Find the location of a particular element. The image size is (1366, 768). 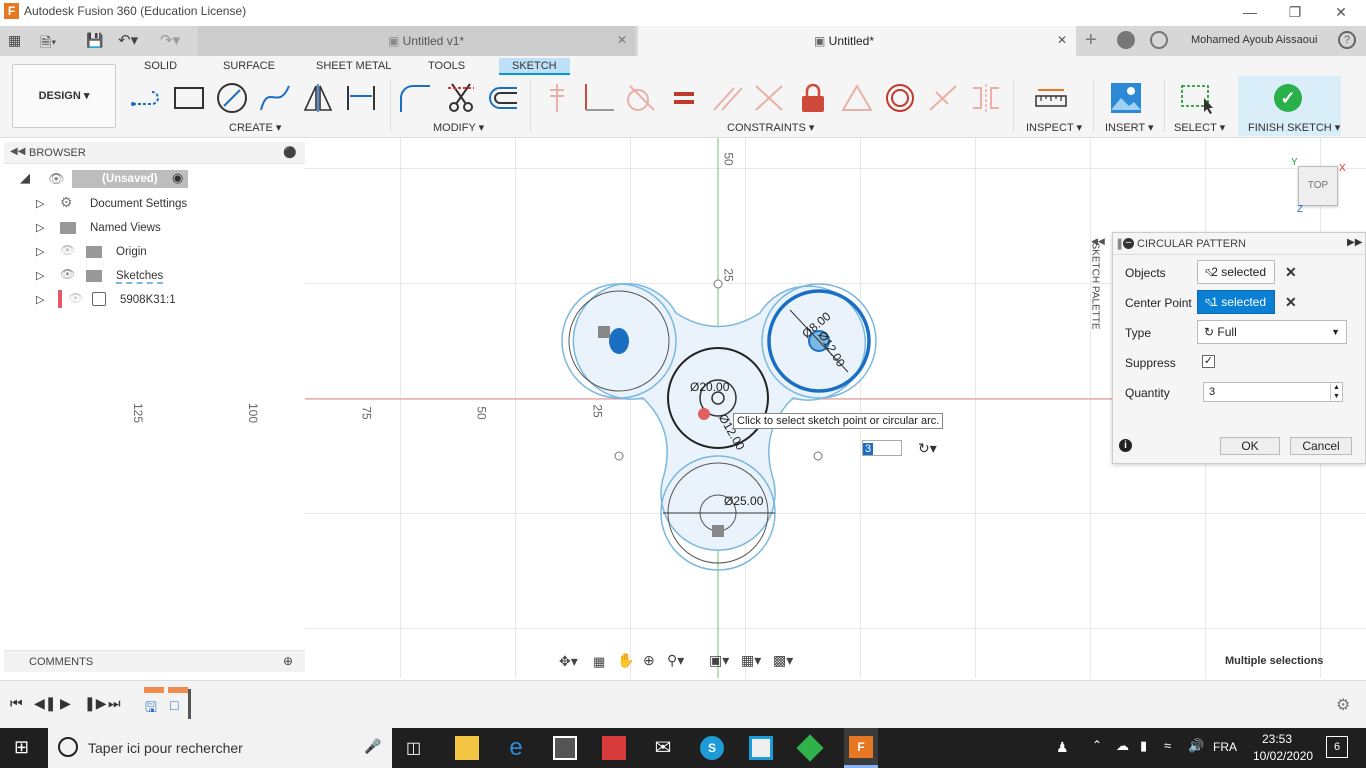

group-constraints: CONSTRAINTS ▾ is located at coordinates (770, 127).